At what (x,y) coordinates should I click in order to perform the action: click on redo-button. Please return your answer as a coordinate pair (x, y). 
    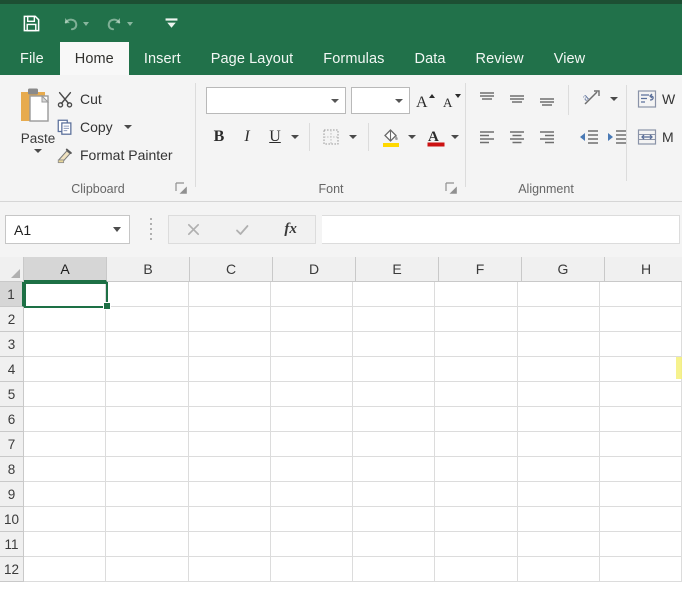
    Looking at the image, I should click on (114, 23).